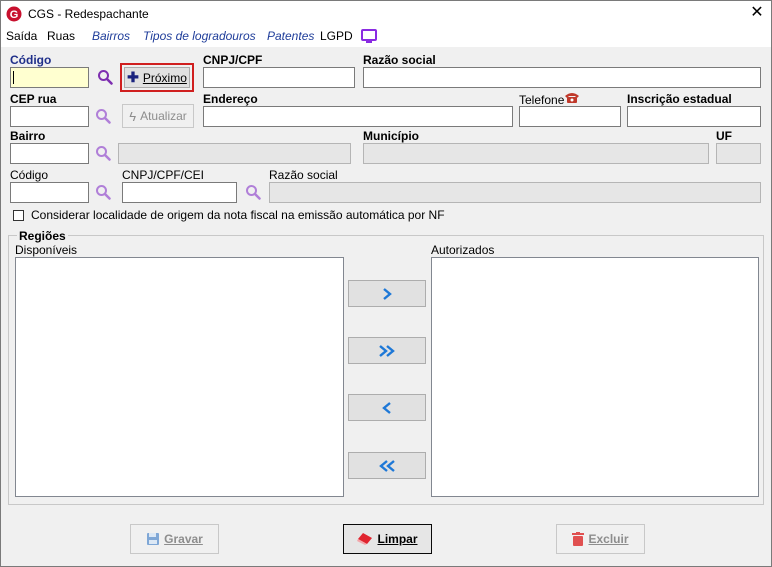  Describe the element at coordinates (183, 539) in the screenshot. I see `gravar-label: Gravar` at that location.